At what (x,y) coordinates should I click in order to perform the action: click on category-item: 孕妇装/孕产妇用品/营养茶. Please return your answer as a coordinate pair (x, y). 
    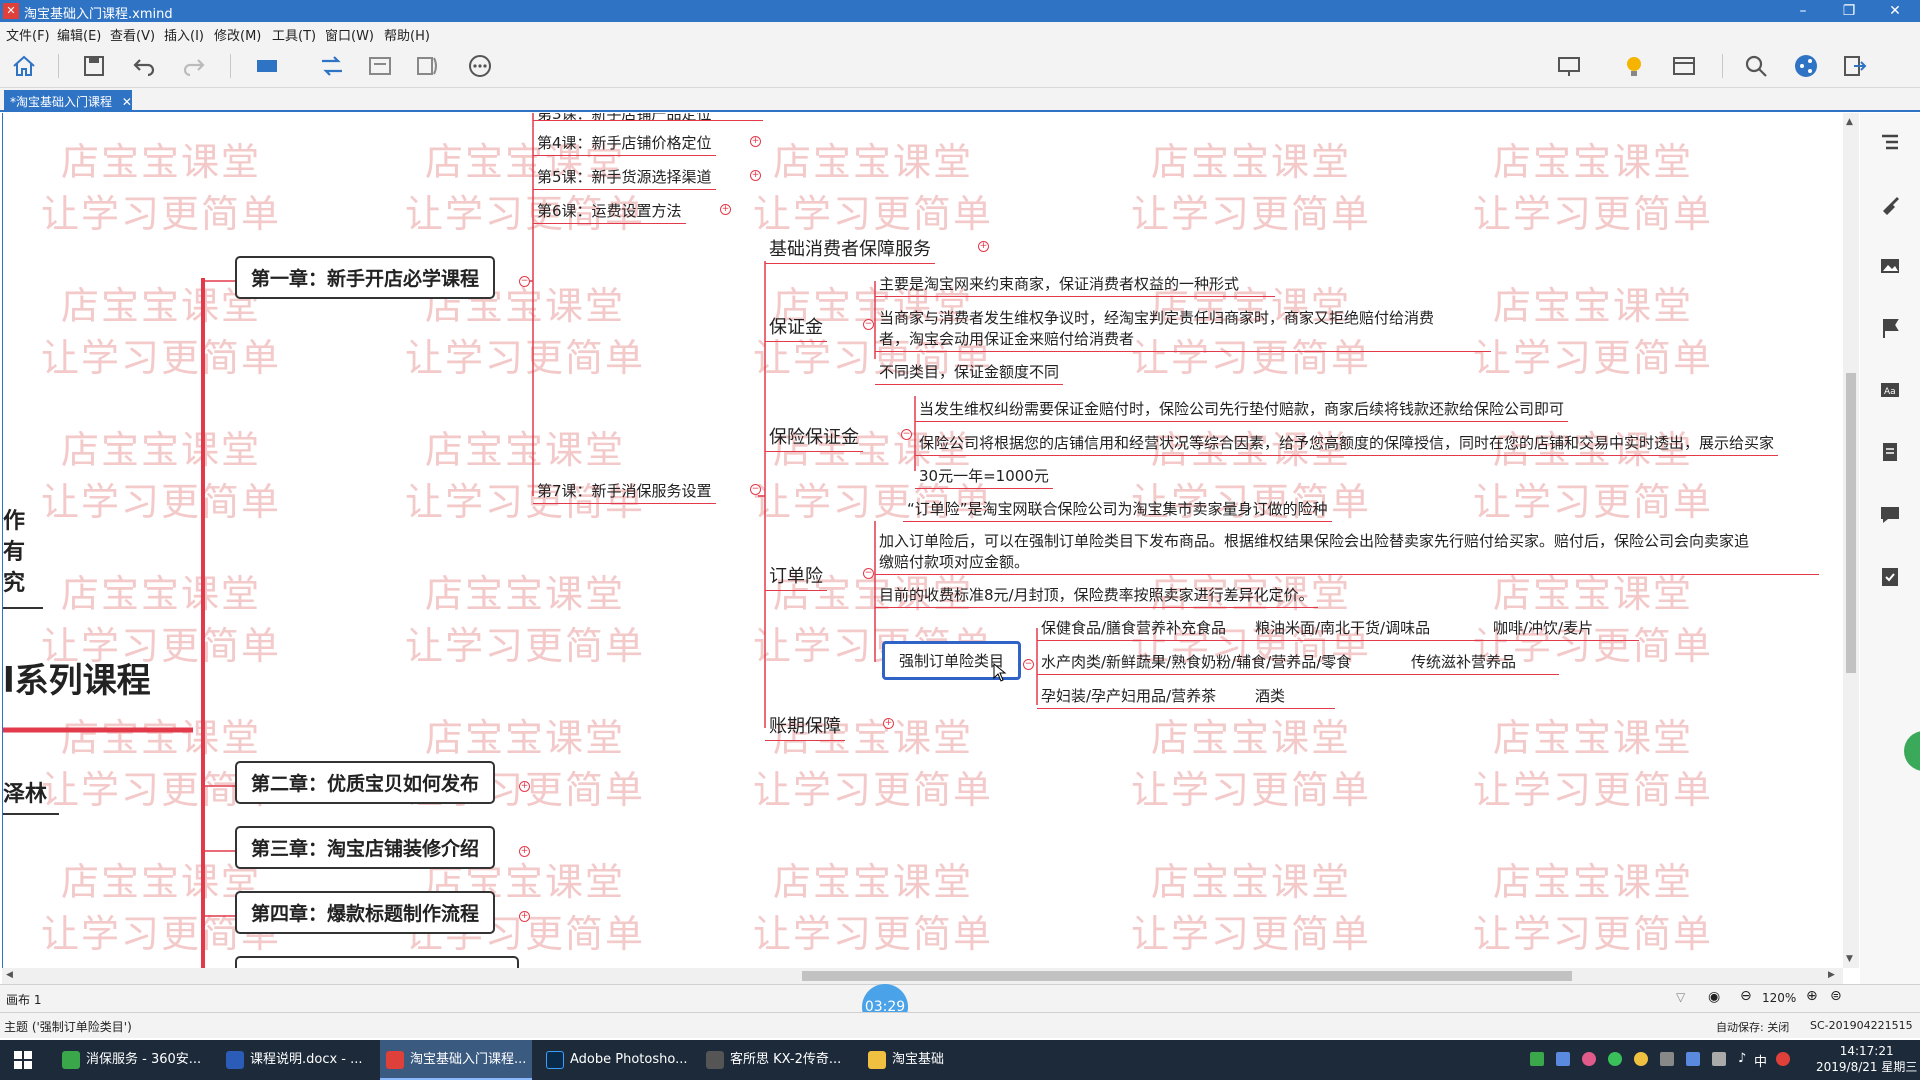
    Looking at the image, I should click on (1144, 696).